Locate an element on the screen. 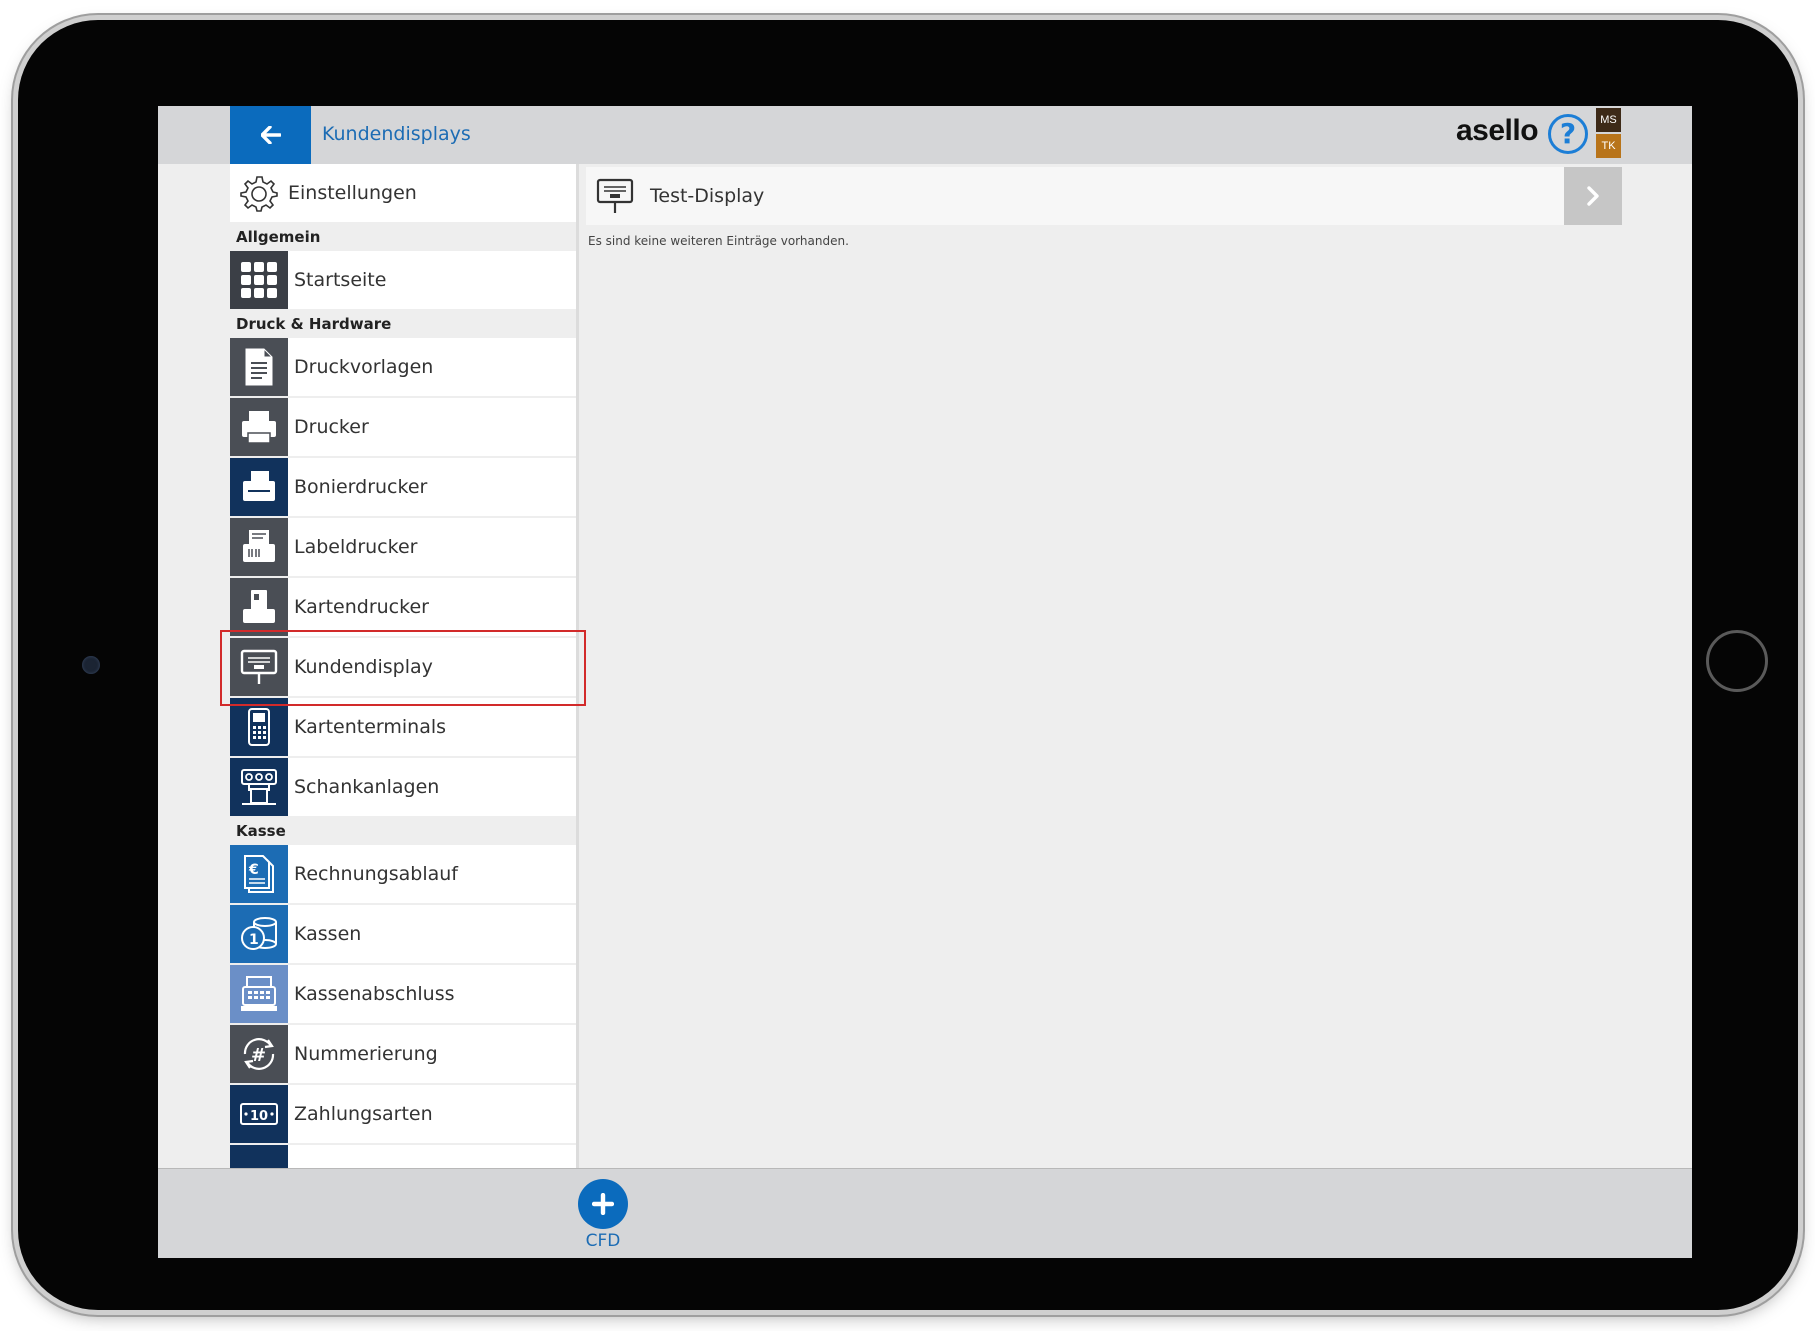 This screenshot has height=1331, width=1815. section-header-druck-hardware: Druck & Hardware is located at coordinates (314, 324).